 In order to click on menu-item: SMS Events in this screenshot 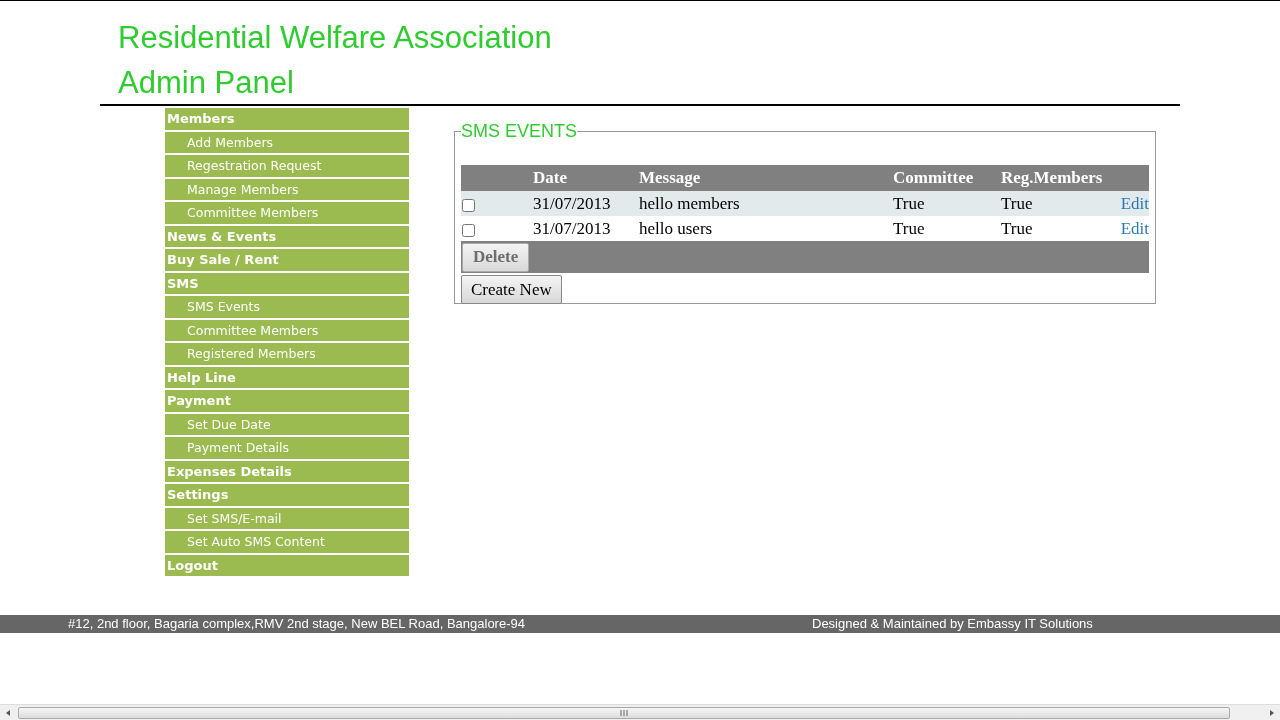, I will do `click(287, 307)`.